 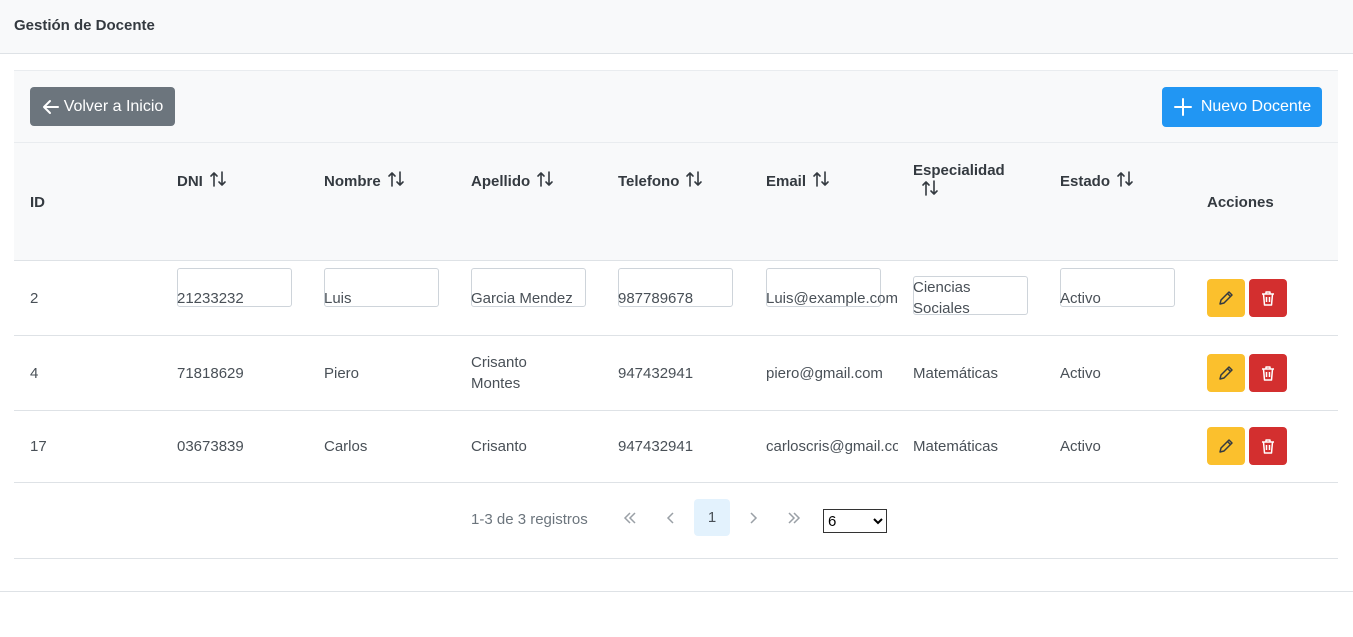 What do you see at coordinates (34, 373) in the screenshot?
I see `cell-id: 4` at bounding box center [34, 373].